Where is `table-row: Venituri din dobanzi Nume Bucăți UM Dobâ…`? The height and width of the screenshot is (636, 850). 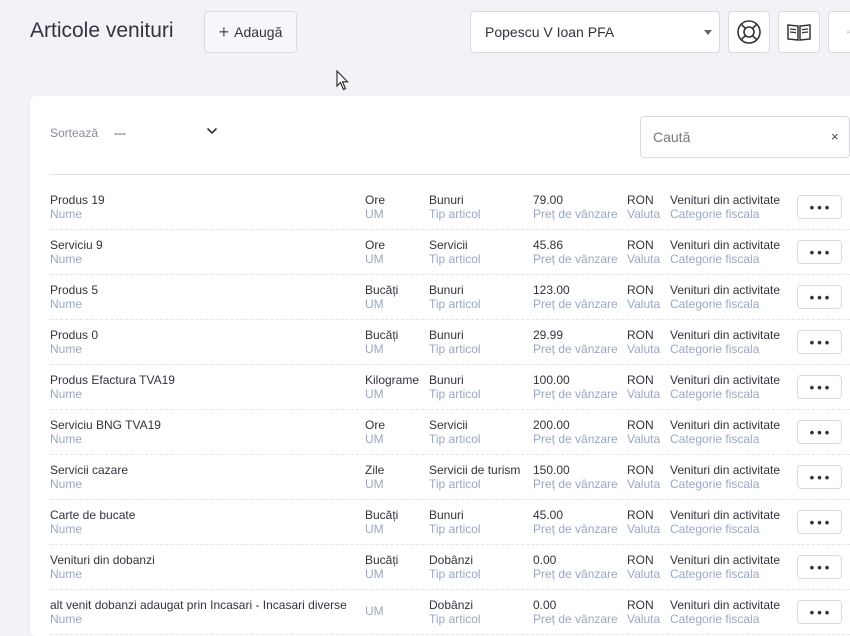
table-row: Venituri din dobanzi Nume Bucăți UM Dobâ… is located at coordinates (450, 567).